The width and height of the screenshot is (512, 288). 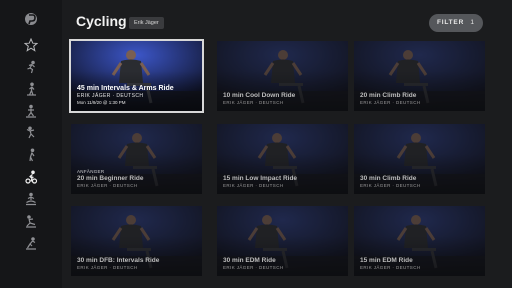 I want to click on class-card: 15 min EDM Ride ERIK JÄGER · DEUTSCH, so click(x=419, y=241).